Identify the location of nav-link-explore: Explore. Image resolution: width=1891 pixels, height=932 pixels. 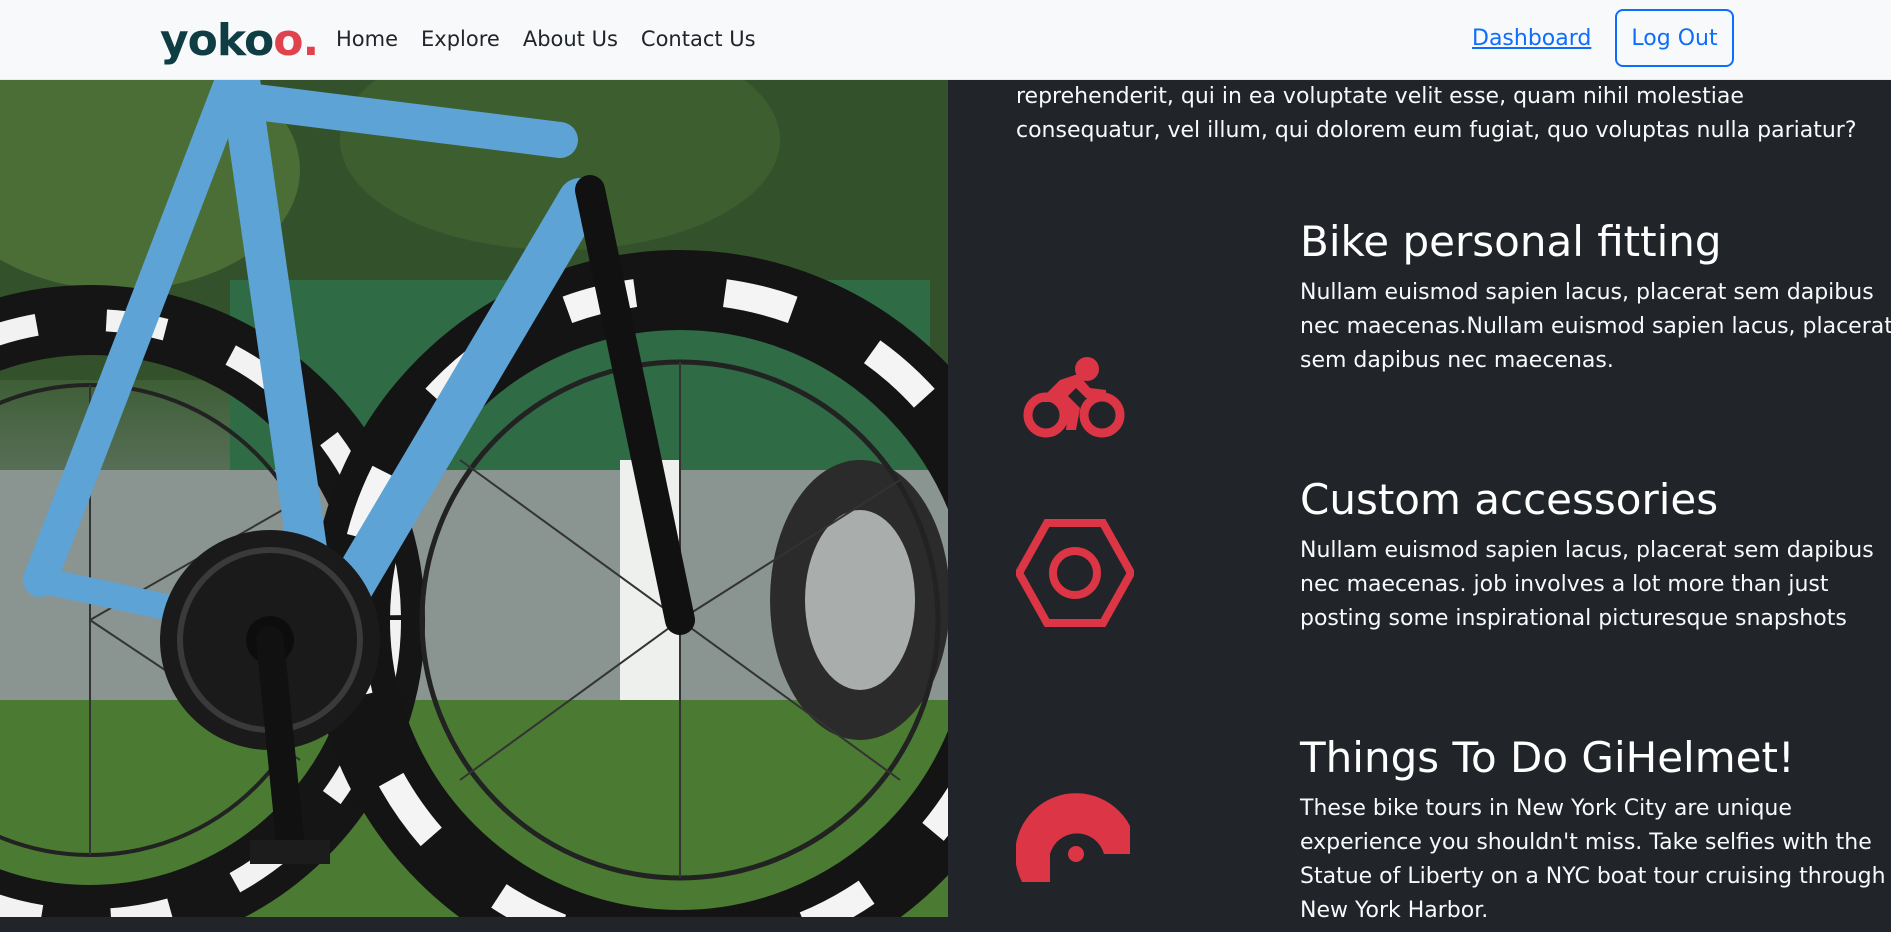
(460, 39).